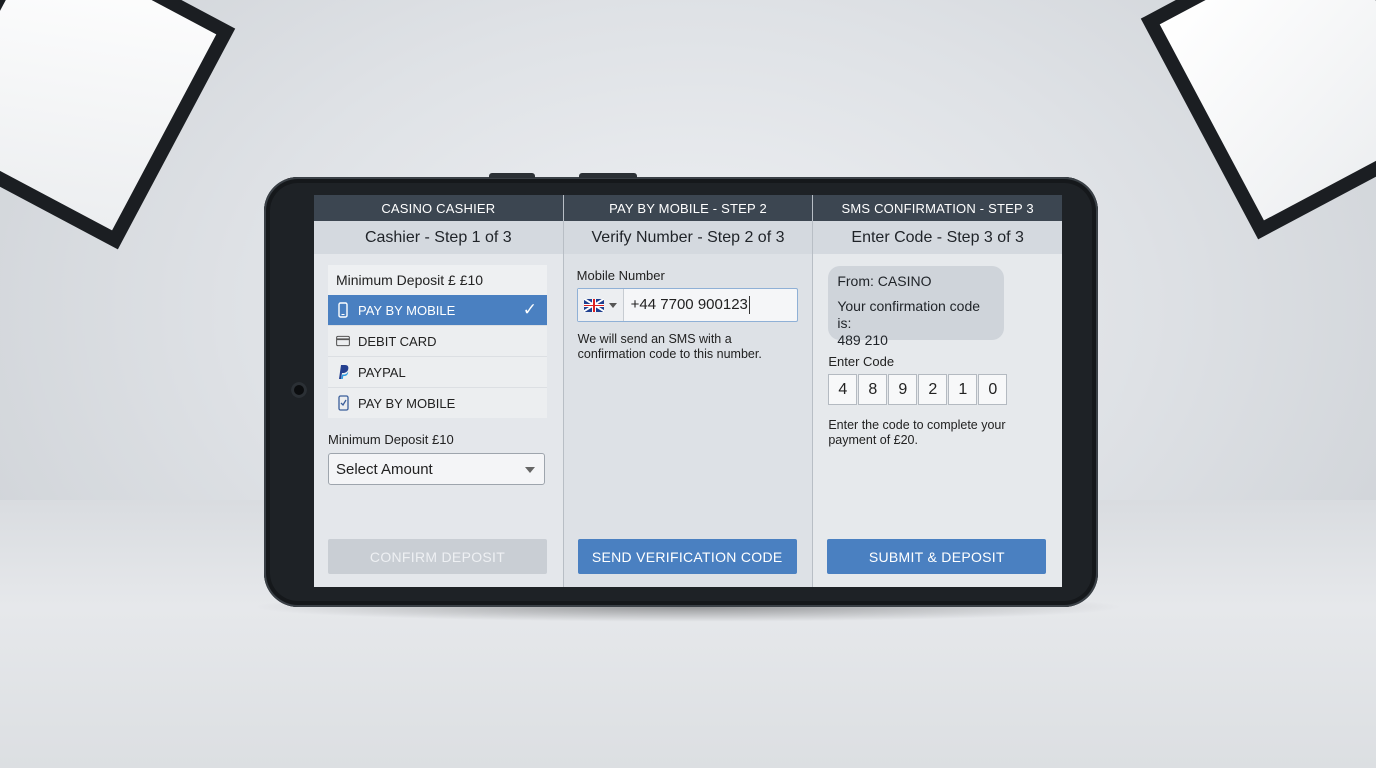  I want to click on submit-deposit-button: SUBMIT & DEPOSIT, so click(937, 556).